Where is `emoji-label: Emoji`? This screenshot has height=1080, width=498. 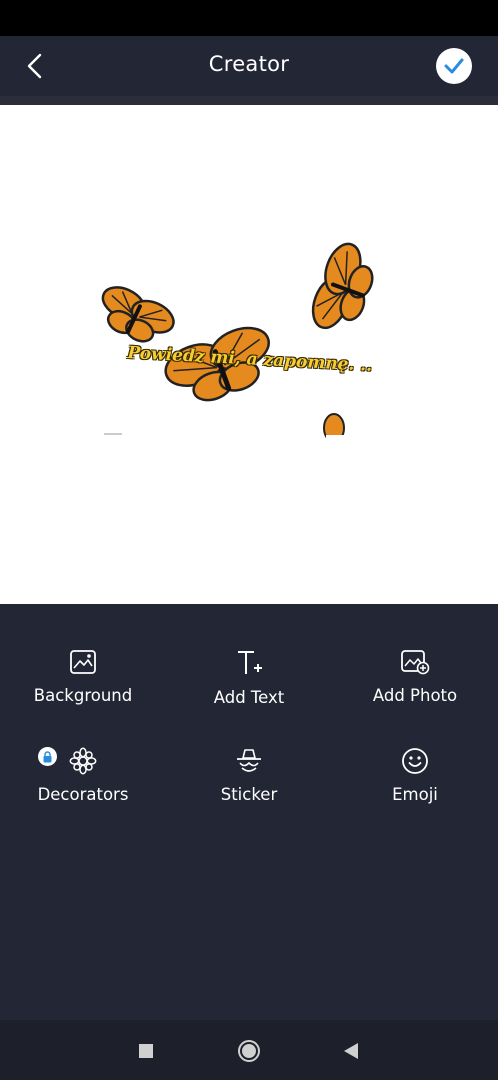 emoji-label: Emoji is located at coordinates (415, 794).